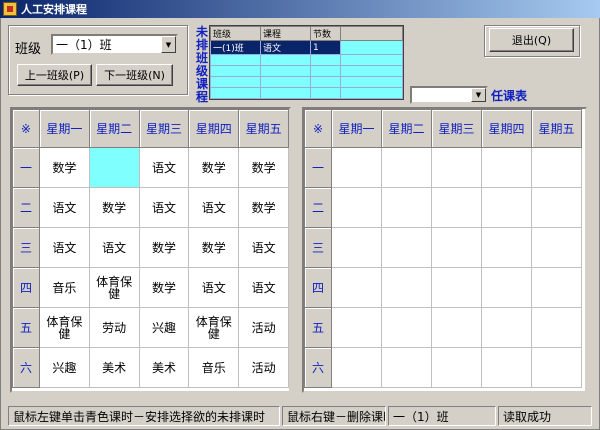 Image resolution: width=600 pixels, height=430 pixels. Describe the element at coordinates (28, 49) in the screenshot. I see `class-label: 班级` at that location.